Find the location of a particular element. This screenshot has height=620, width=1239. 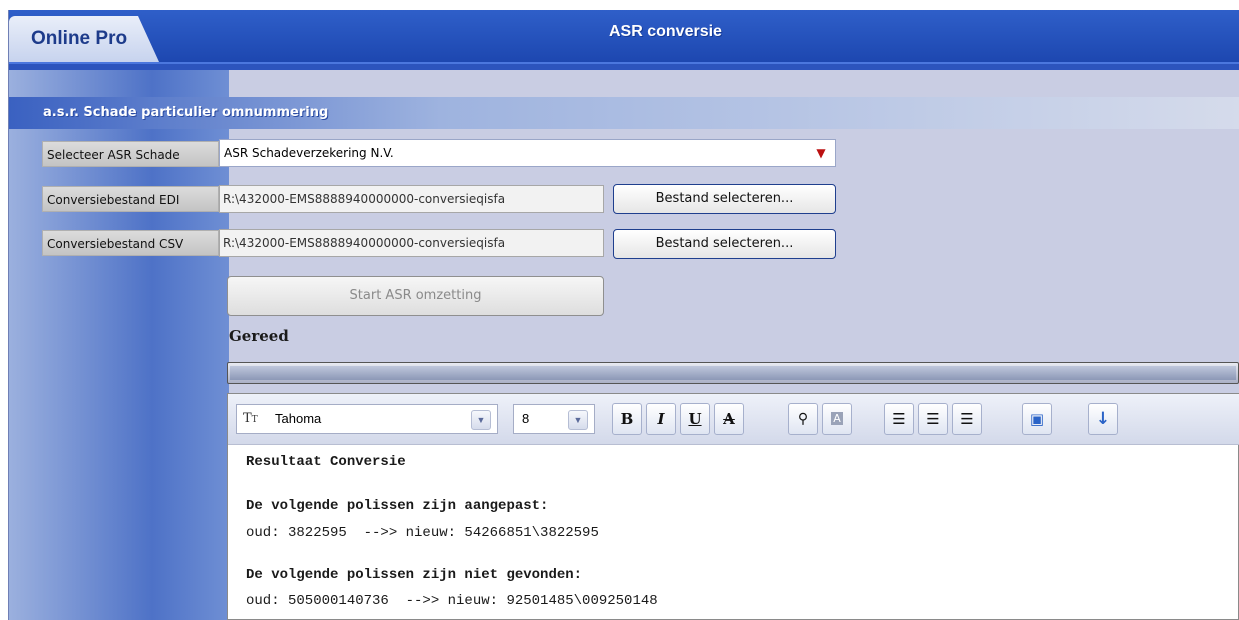

edi-label: Conversiebestand EDI is located at coordinates (130, 199).